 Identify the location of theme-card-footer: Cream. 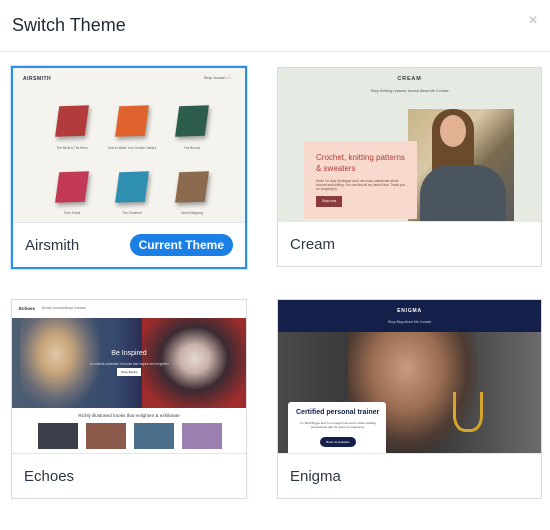
(409, 243).